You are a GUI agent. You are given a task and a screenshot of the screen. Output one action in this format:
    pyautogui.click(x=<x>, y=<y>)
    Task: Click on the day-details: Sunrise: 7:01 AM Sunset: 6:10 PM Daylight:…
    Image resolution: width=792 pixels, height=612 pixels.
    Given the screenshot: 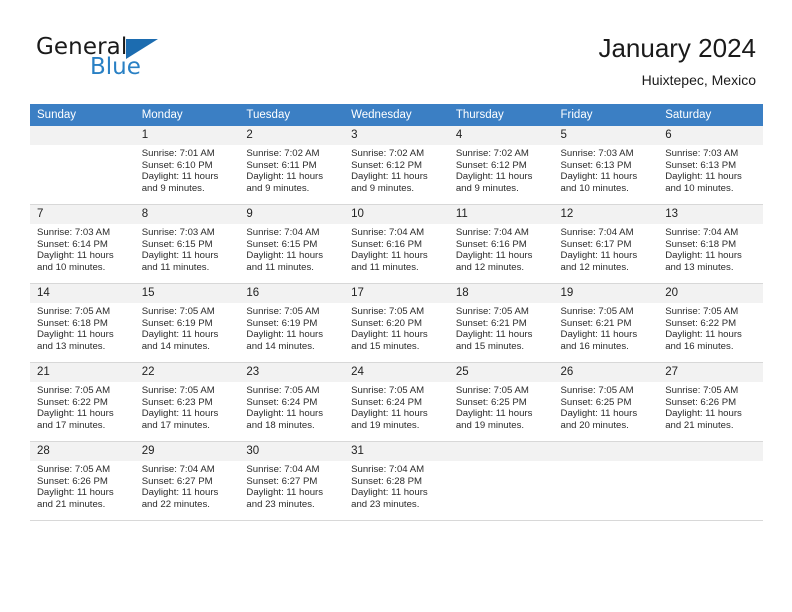 What is the action you would take?
    pyautogui.click(x=187, y=169)
    